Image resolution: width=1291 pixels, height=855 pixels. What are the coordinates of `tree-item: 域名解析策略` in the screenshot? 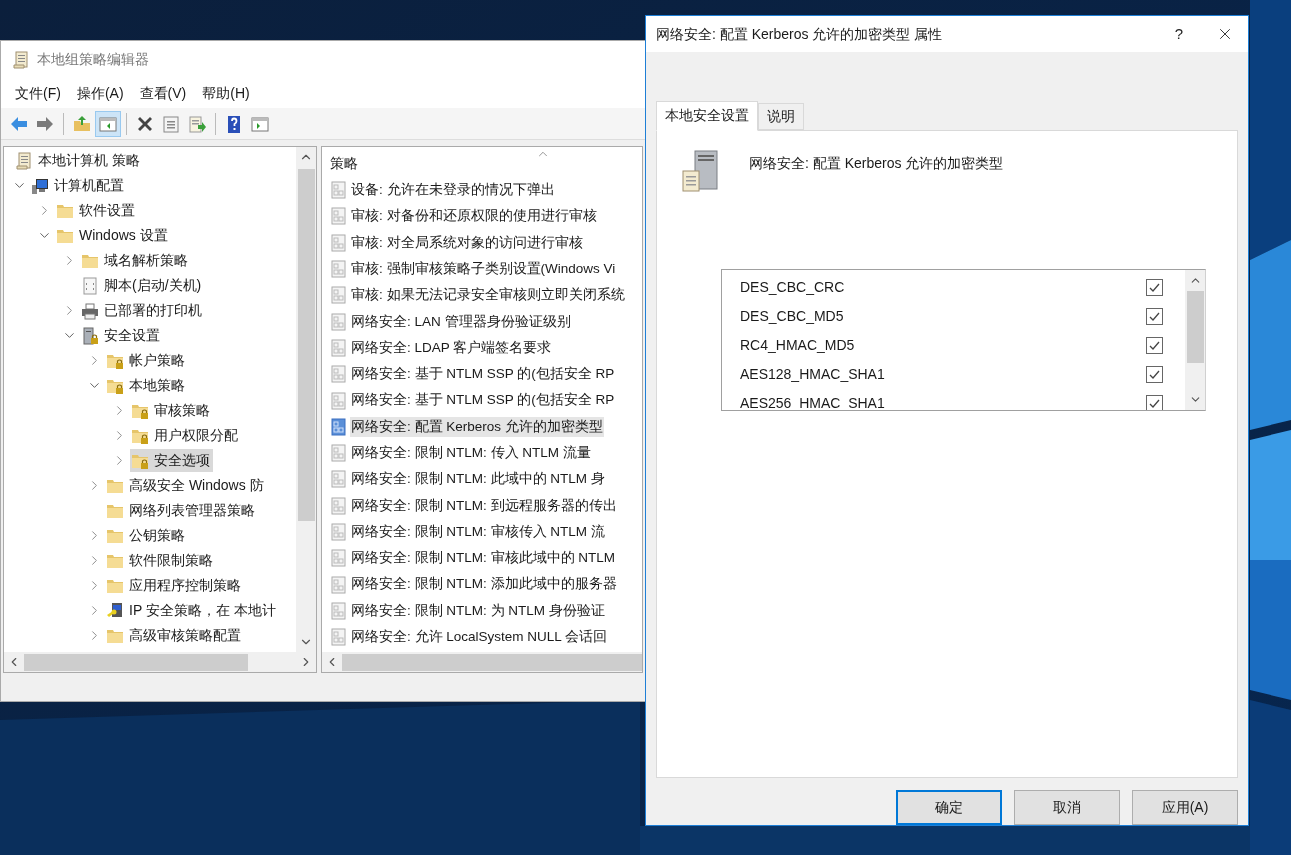 It's located at (135, 260).